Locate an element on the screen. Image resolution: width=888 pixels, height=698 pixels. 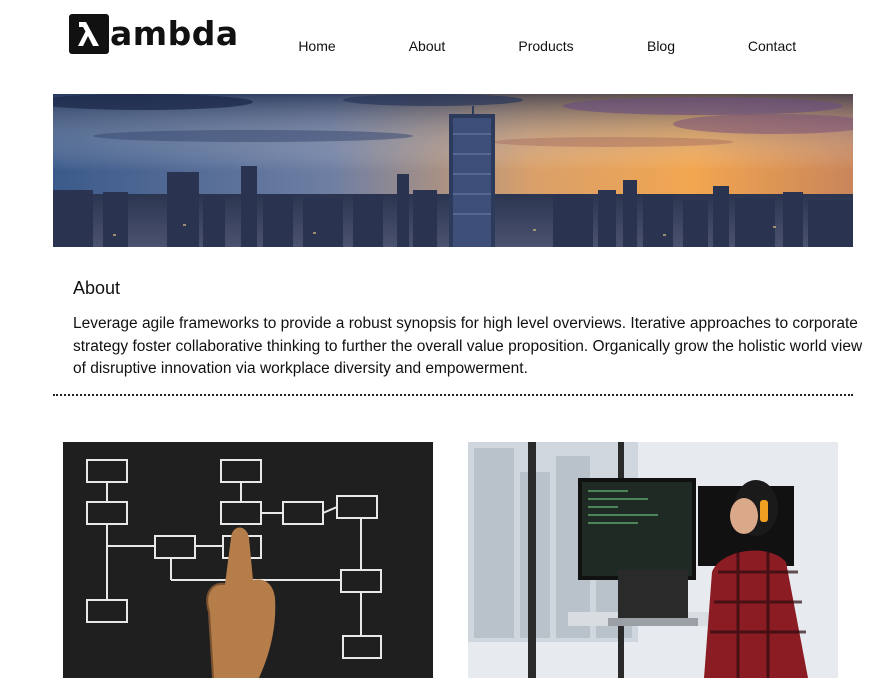
nav-products: Products is located at coordinates (545, 46).